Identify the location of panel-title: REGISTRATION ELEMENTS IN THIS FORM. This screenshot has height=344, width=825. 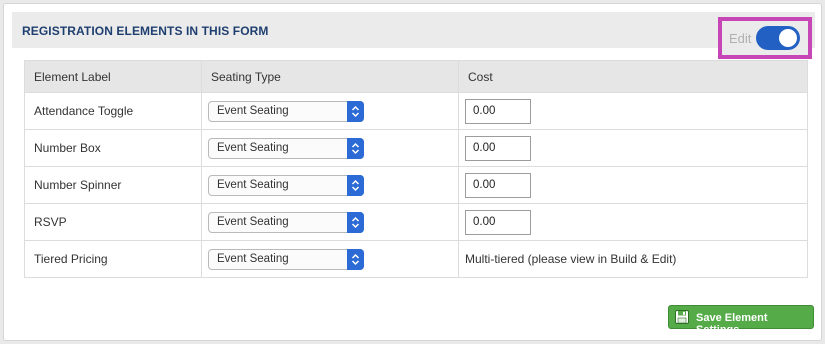
(145, 31).